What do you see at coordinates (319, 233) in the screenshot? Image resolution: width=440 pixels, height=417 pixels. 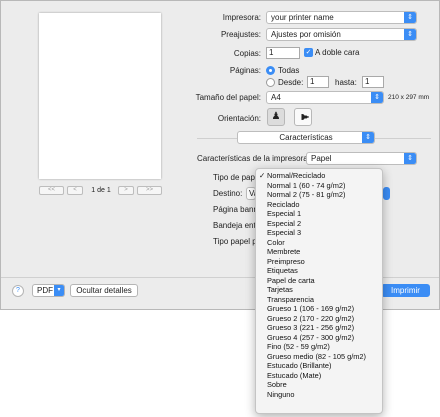 I see `menu-item: Especial 3` at bounding box center [319, 233].